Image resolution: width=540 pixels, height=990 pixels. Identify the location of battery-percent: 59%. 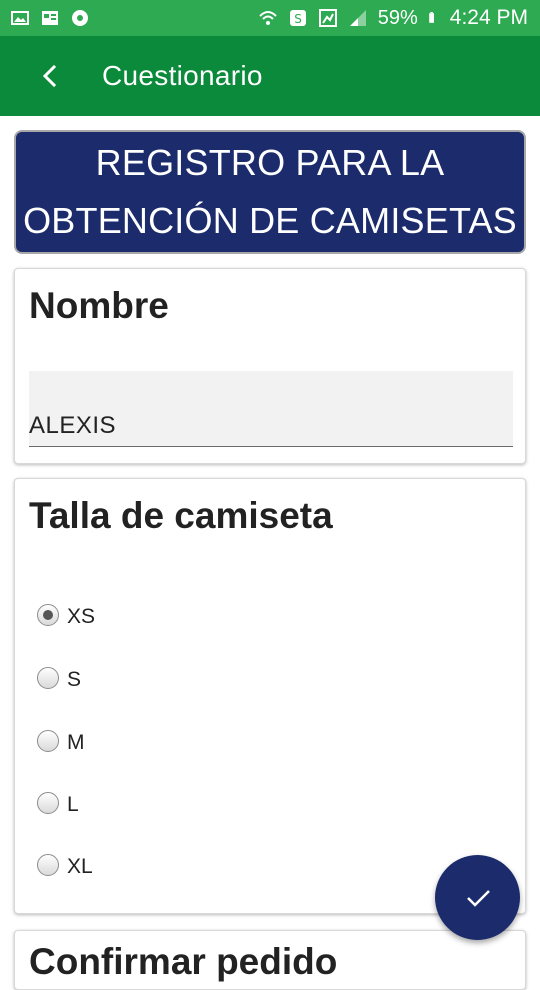
(397, 17).